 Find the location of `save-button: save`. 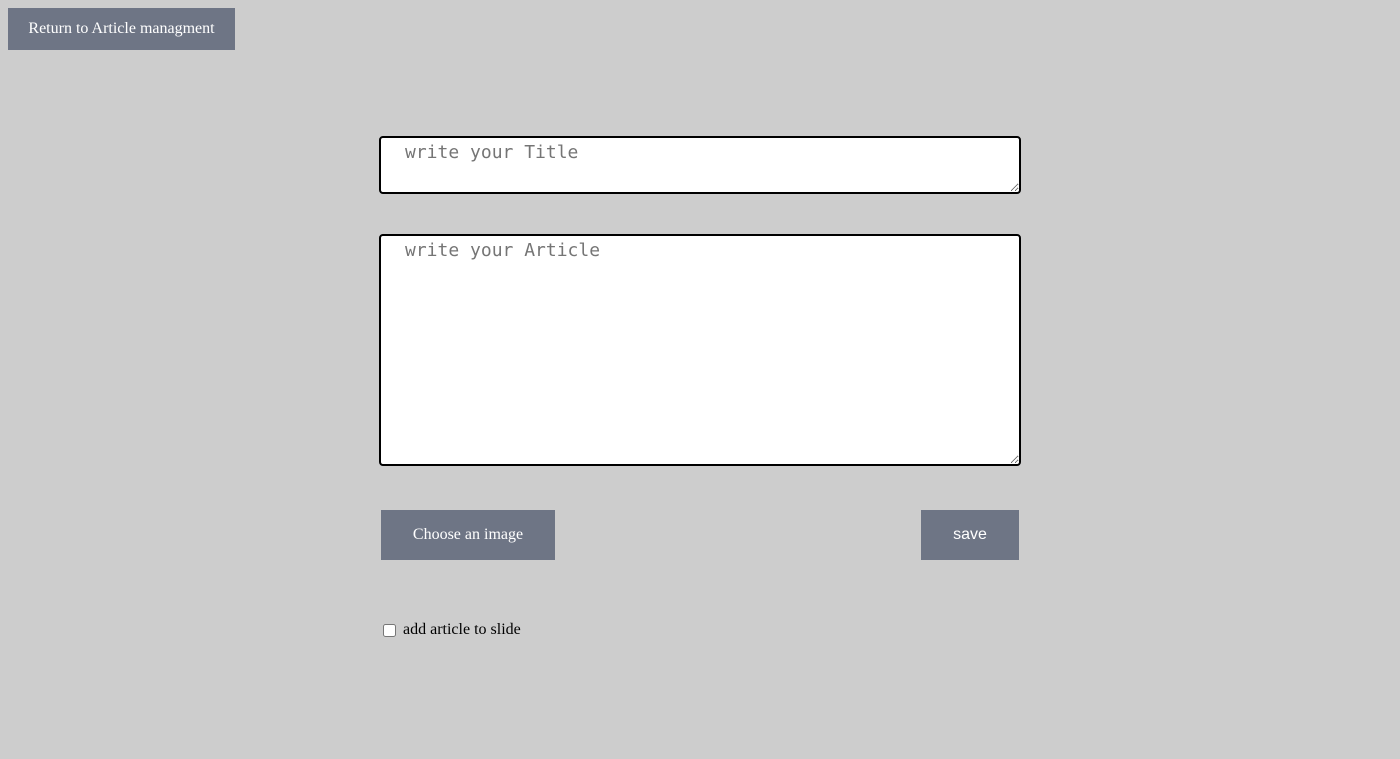

save-button: save is located at coordinates (970, 535).